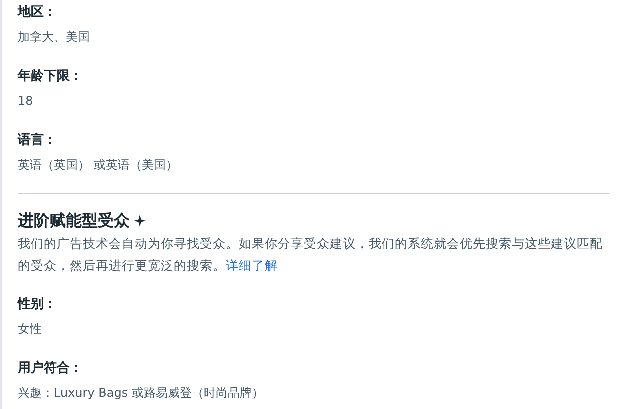 The image size is (624, 409). I want to click on field-label: 用户符合：, so click(51, 369).